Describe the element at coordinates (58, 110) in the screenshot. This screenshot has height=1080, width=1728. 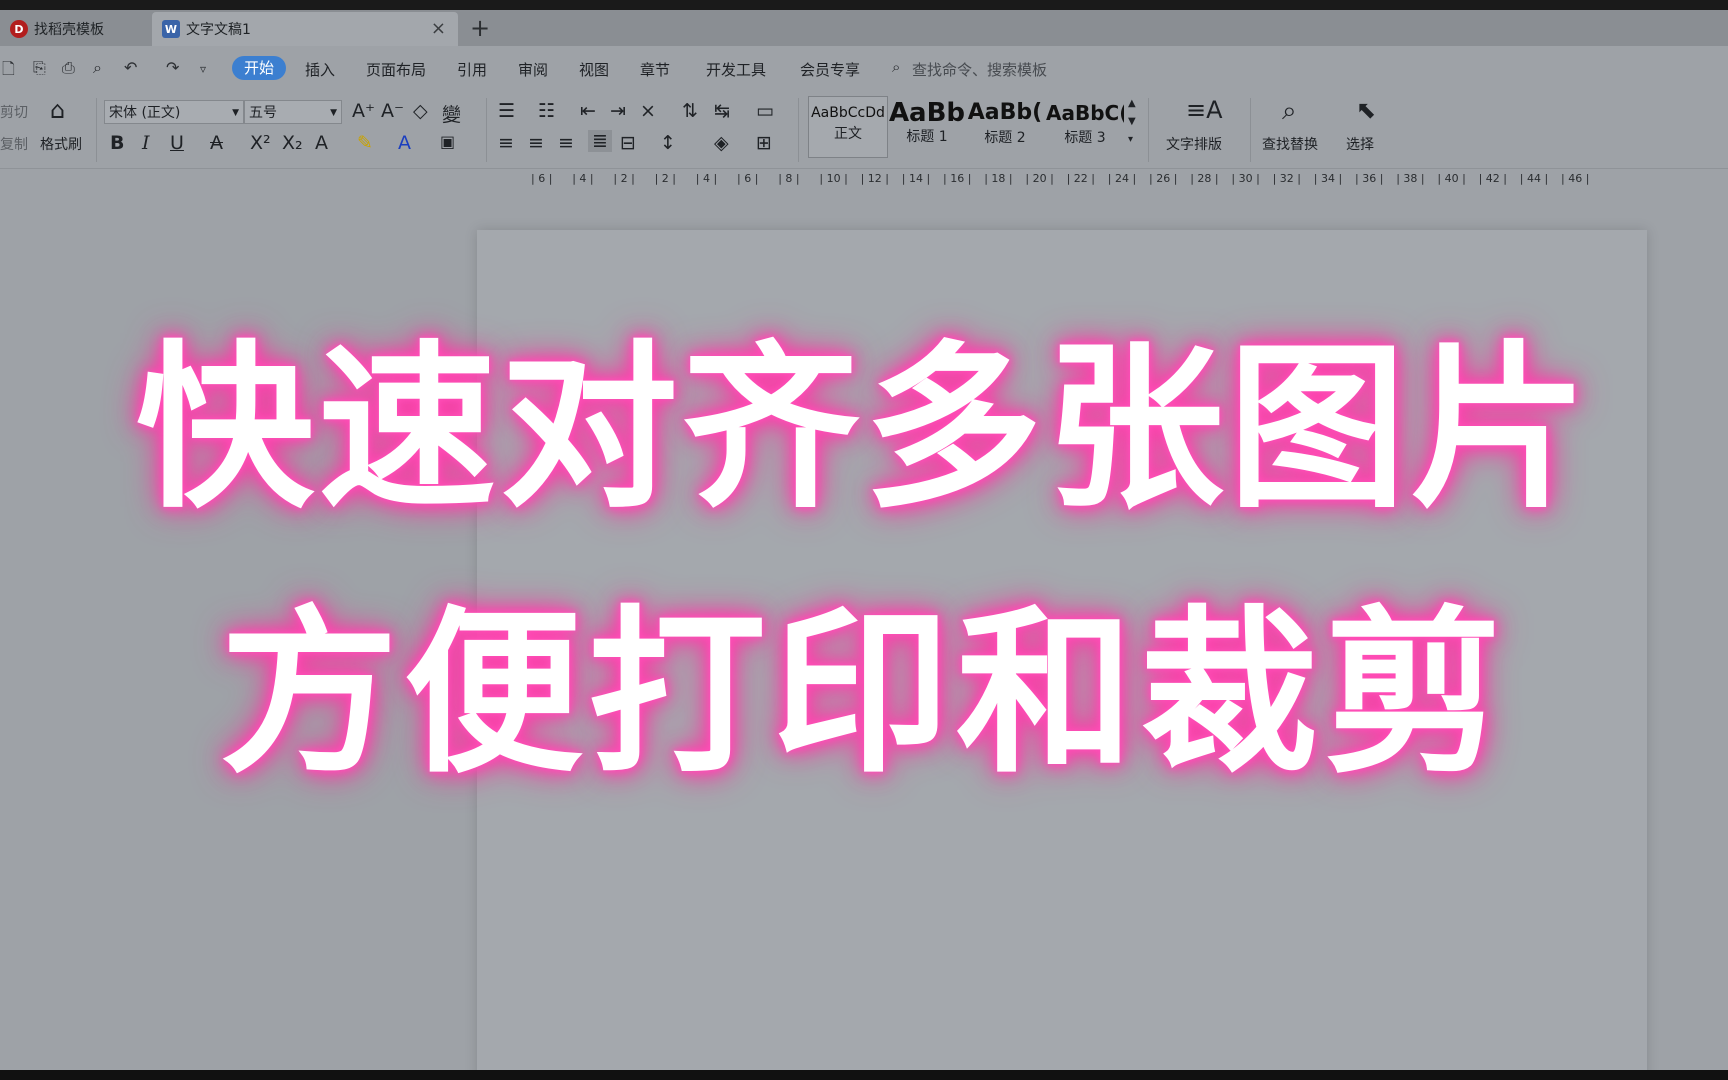
I see `format-painter-icon: ⌂` at that location.